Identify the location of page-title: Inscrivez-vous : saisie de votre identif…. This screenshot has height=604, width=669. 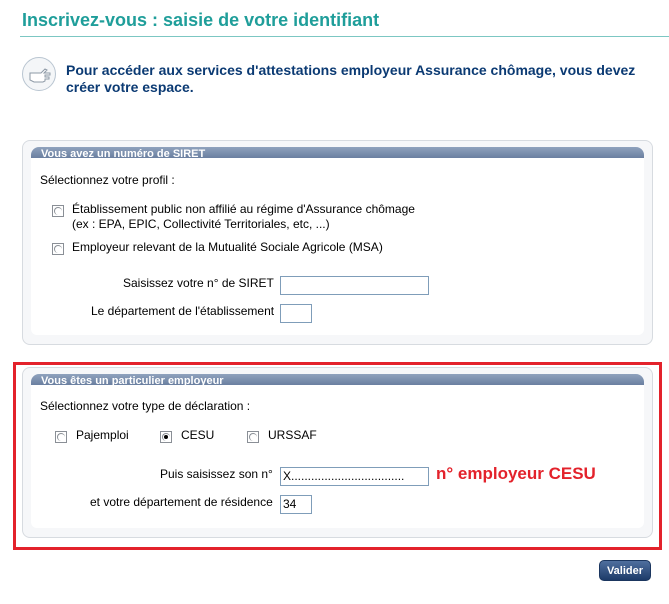
(201, 20).